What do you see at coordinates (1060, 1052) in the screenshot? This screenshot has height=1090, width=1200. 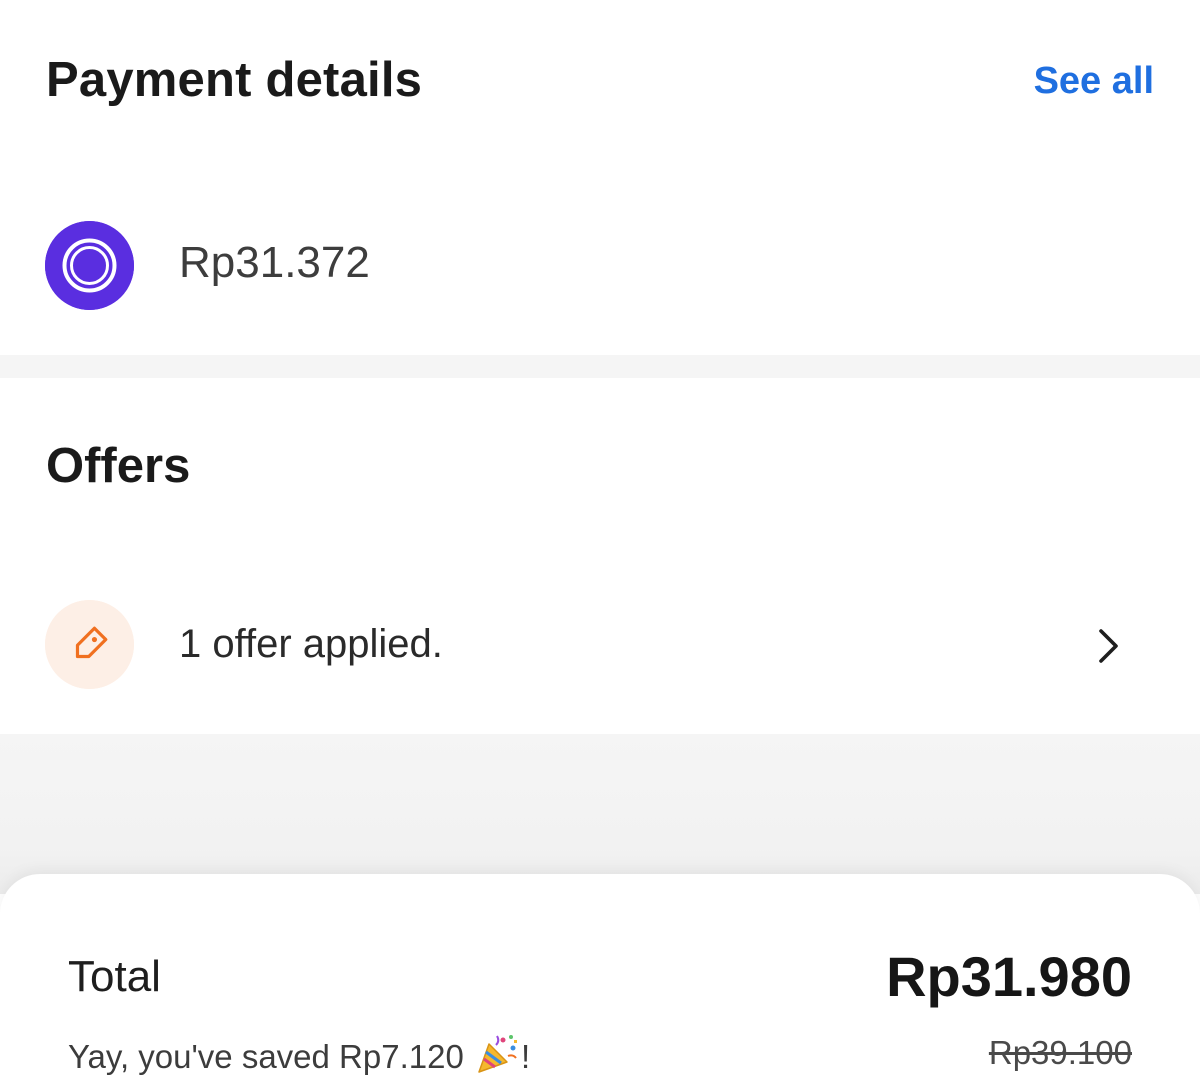 I see `original-price: Rp39.100` at bounding box center [1060, 1052].